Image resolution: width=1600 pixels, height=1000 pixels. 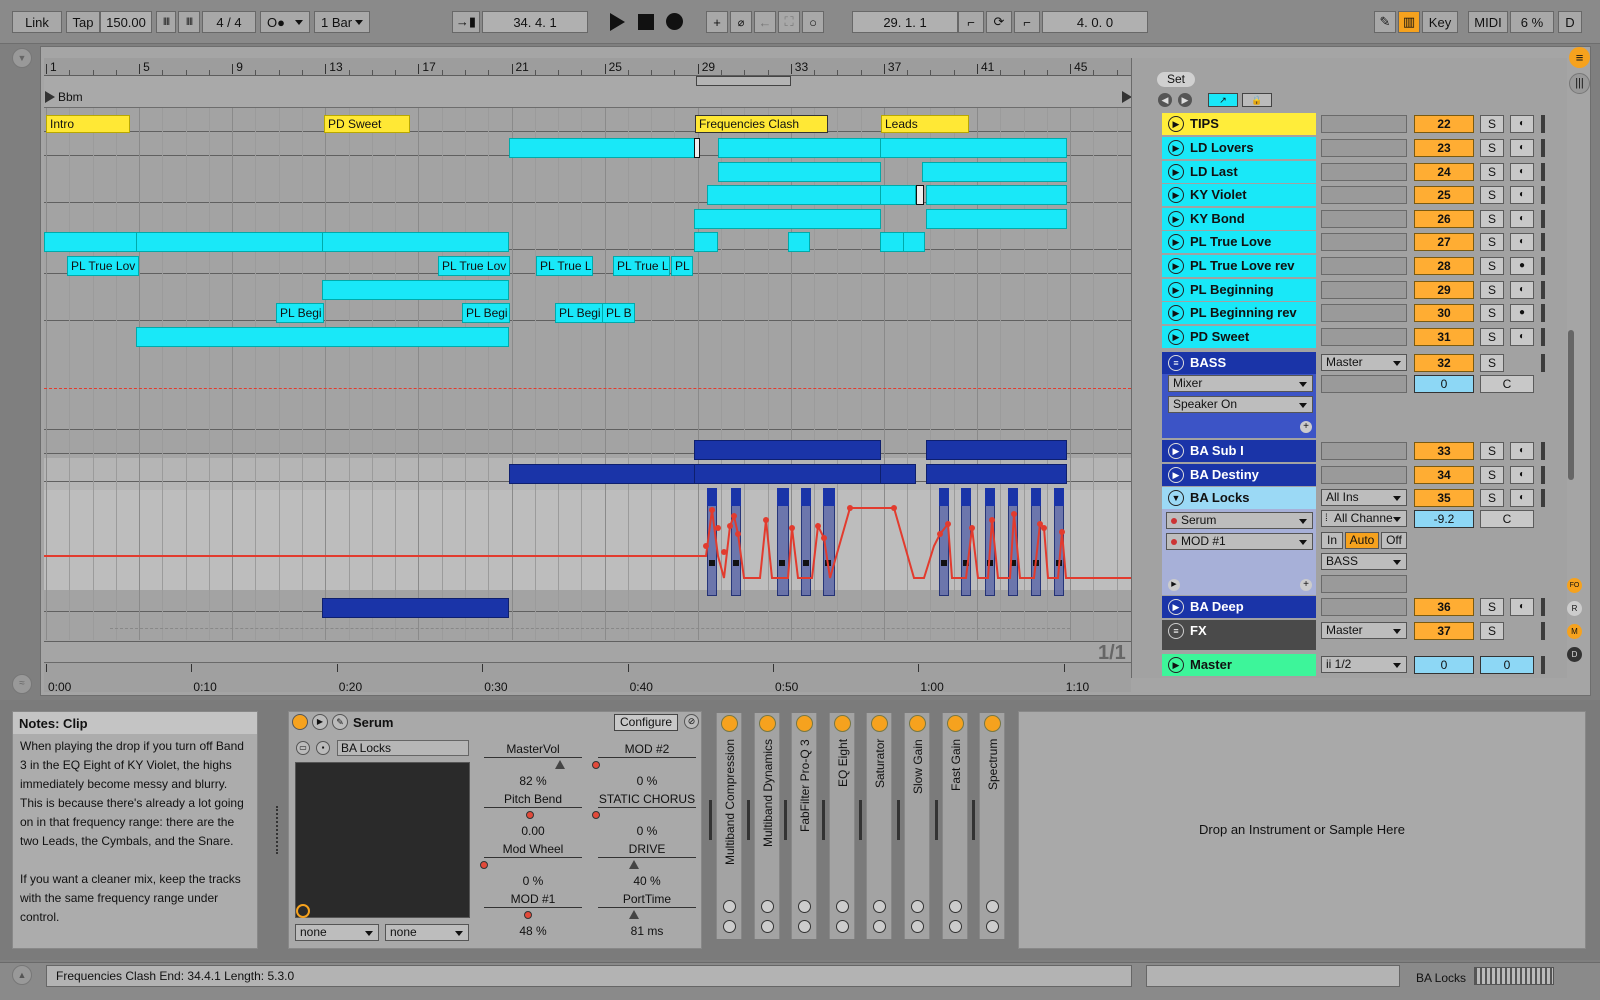 What do you see at coordinates (1574, 585) in the screenshot?
I see `follow-side-button: FO` at bounding box center [1574, 585].